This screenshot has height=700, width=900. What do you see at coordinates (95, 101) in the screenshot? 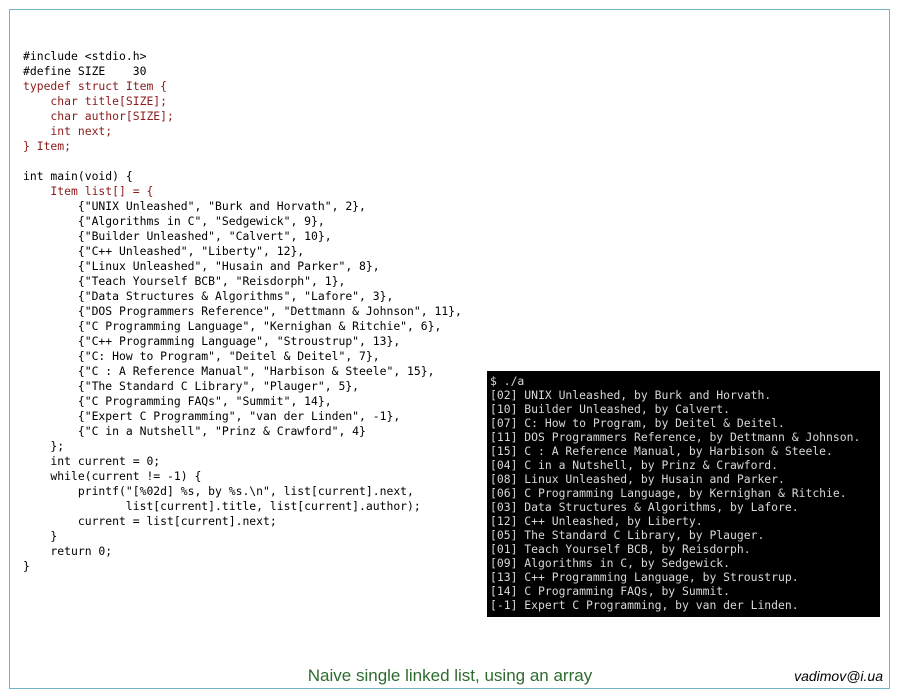
I see `code-line: char title[SIZE];` at bounding box center [95, 101].